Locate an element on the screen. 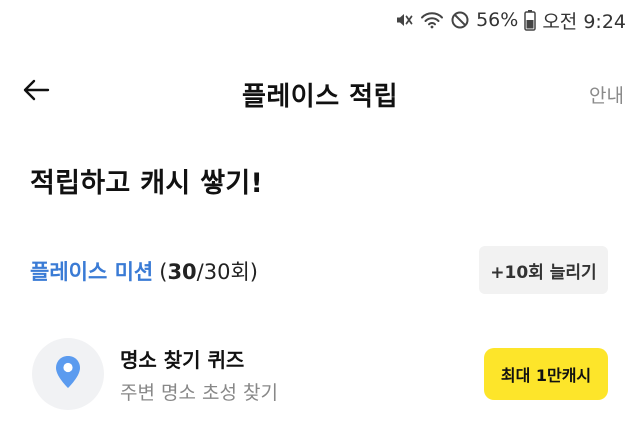  mission-row: 플레이스 미션 (30/30회) +10회 늘리기 is located at coordinates (319, 270).